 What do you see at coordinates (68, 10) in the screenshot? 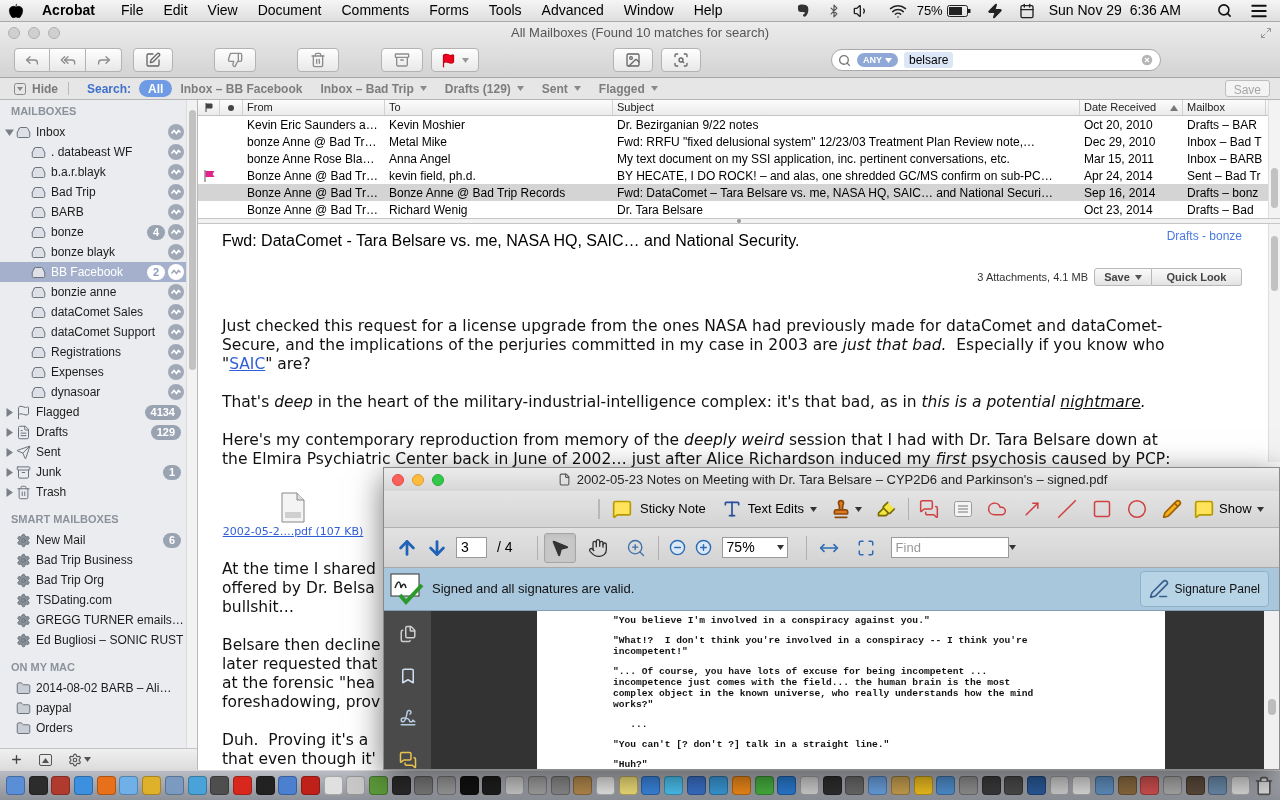
I see `app-menu: Acrobat` at bounding box center [68, 10].